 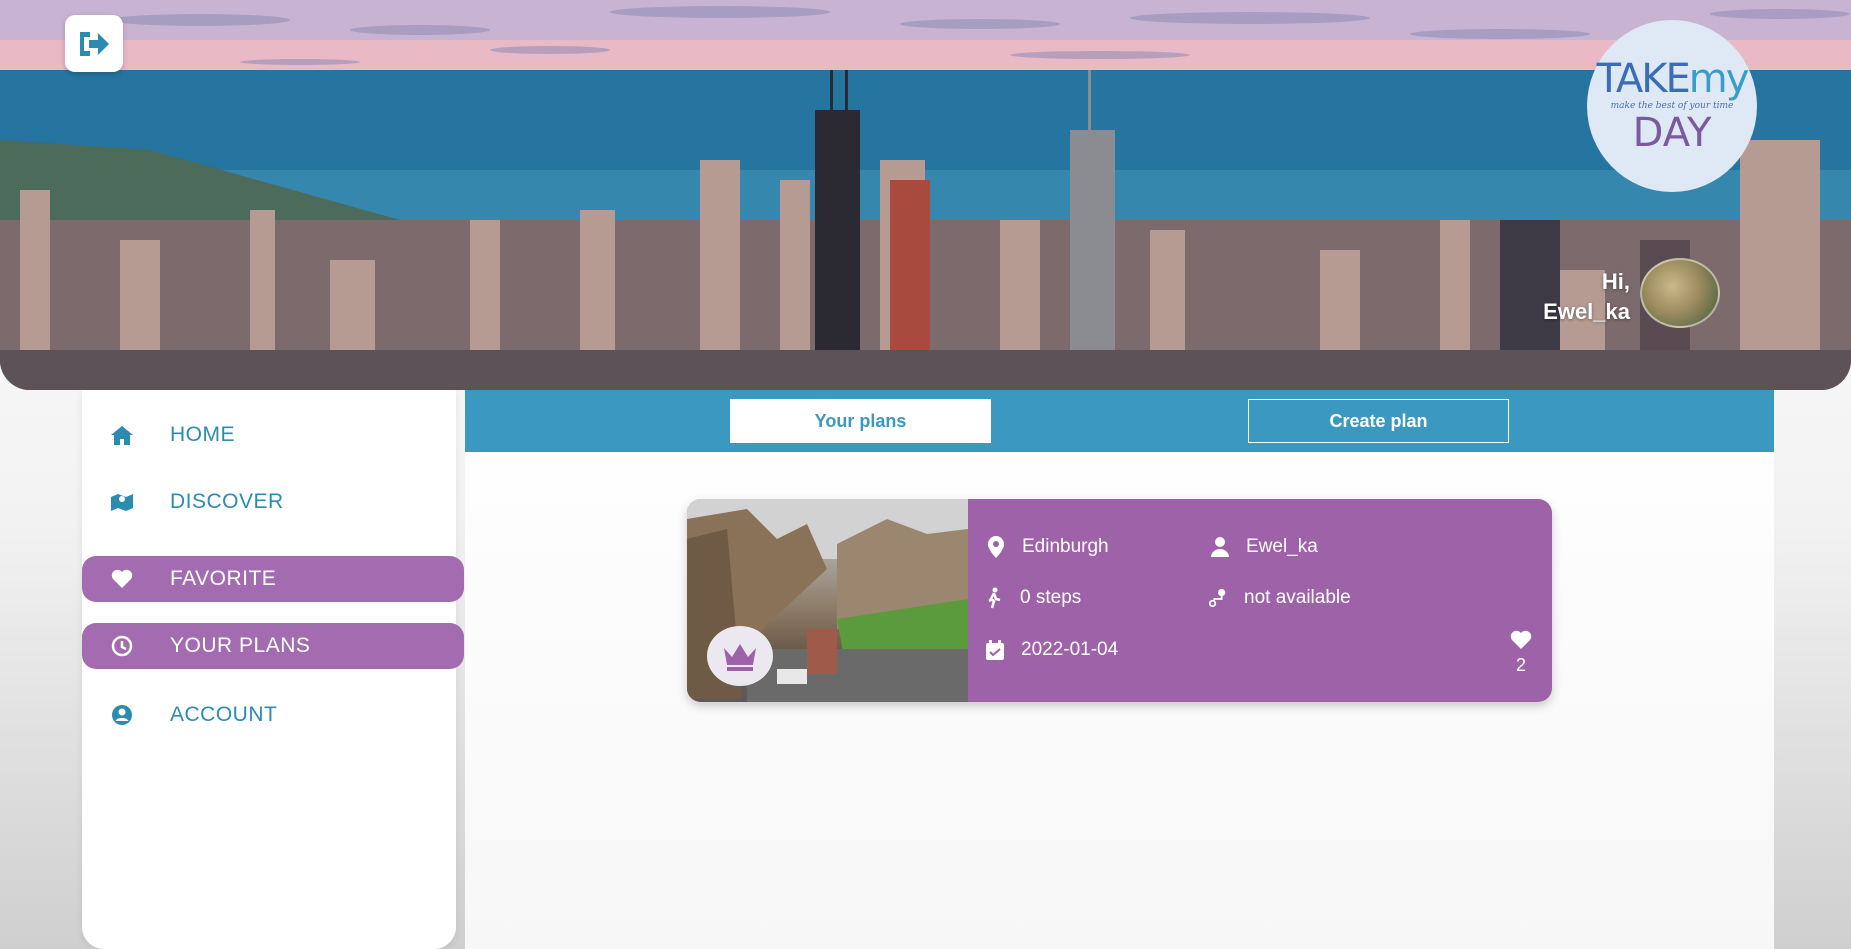 I want to click on plan-date: 2022-01-04, so click(x=1051, y=650).